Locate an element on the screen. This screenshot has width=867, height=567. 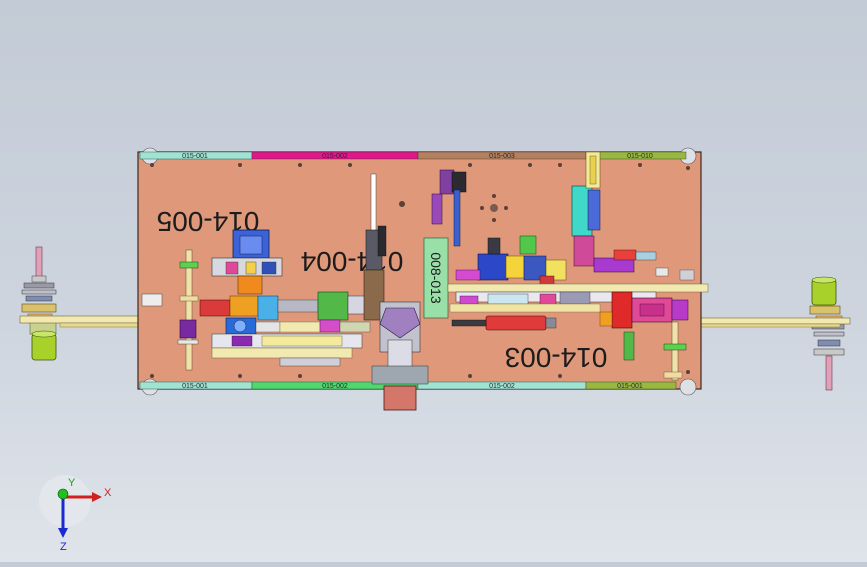
top-strips: 015-001 015-002 015-003 015-010 is located at coordinates (413, 155).